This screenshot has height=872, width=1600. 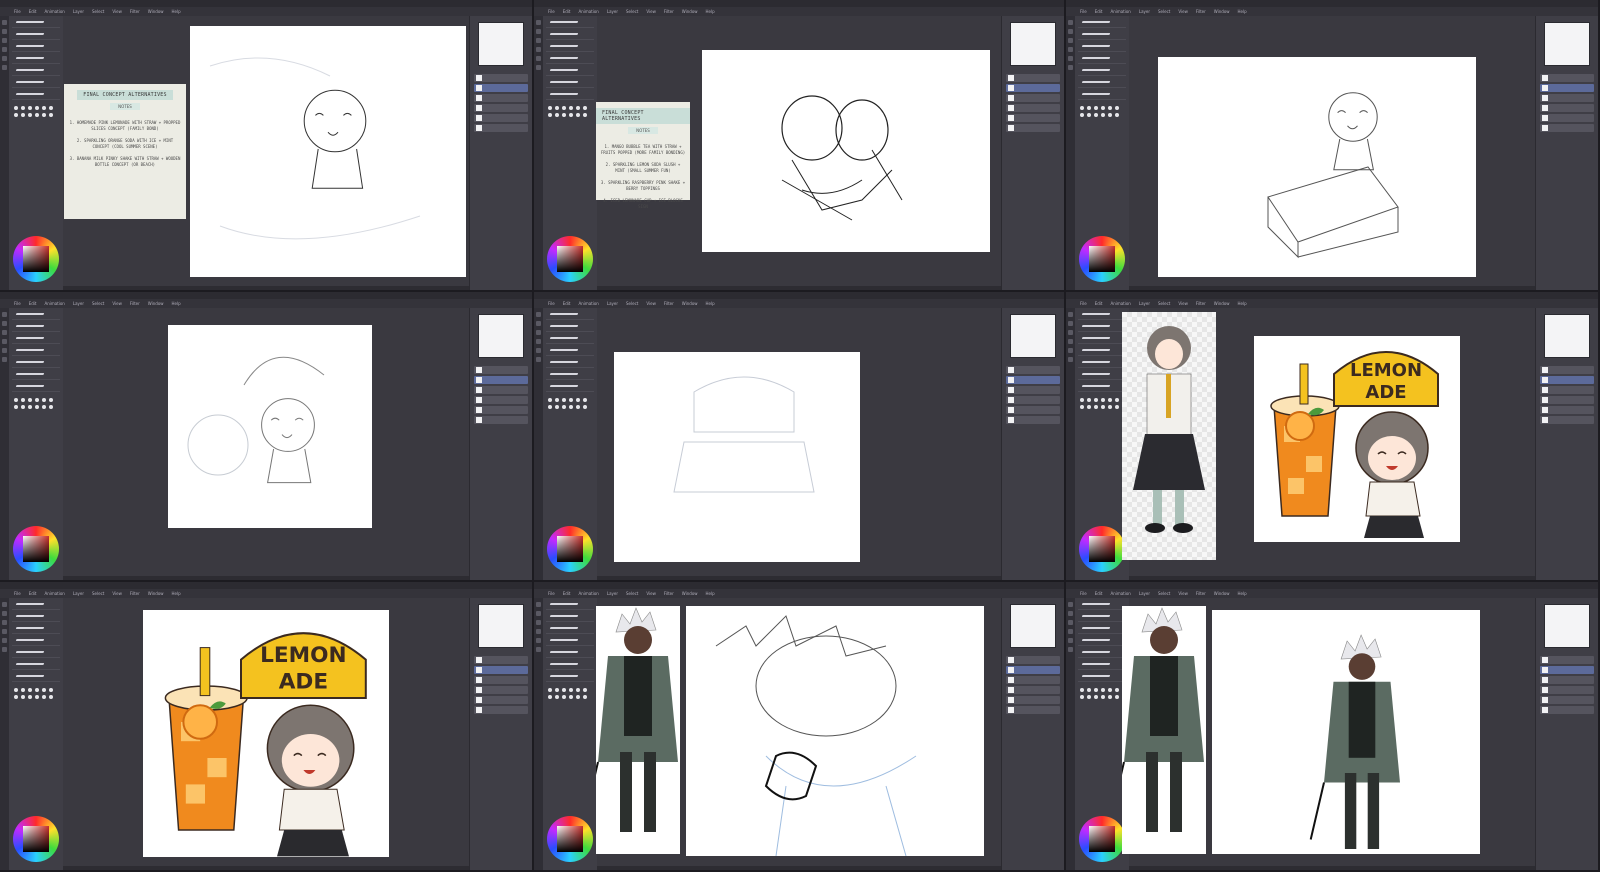 I want to click on reference-image, so click(x=1169, y=436).